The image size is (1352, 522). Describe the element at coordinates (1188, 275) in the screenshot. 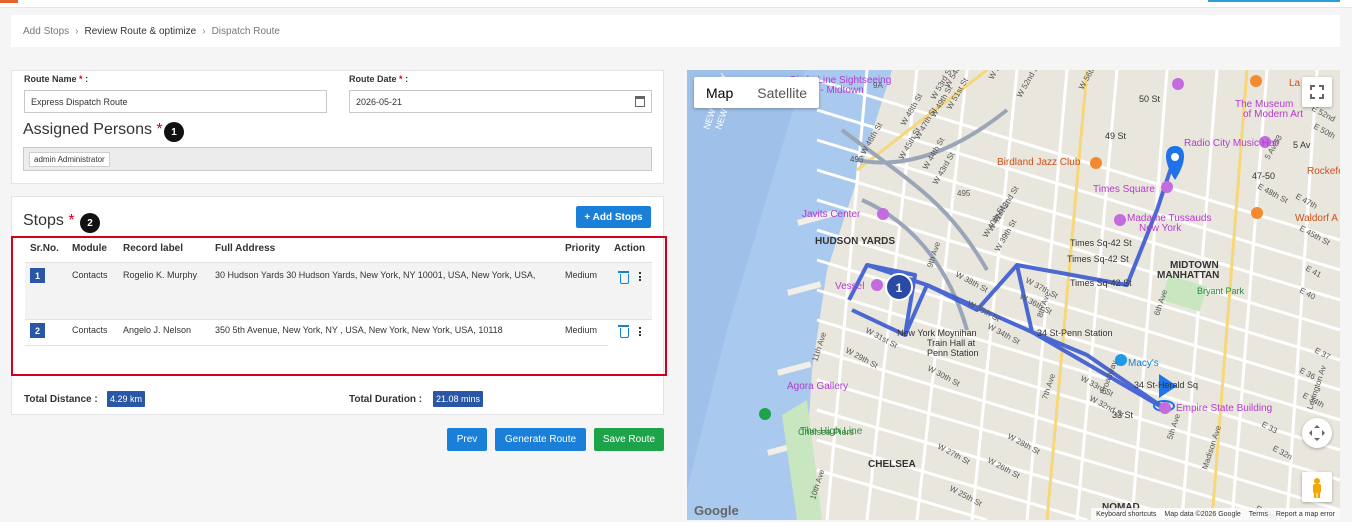

I see `svg-text: MANHATTAN` at that location.